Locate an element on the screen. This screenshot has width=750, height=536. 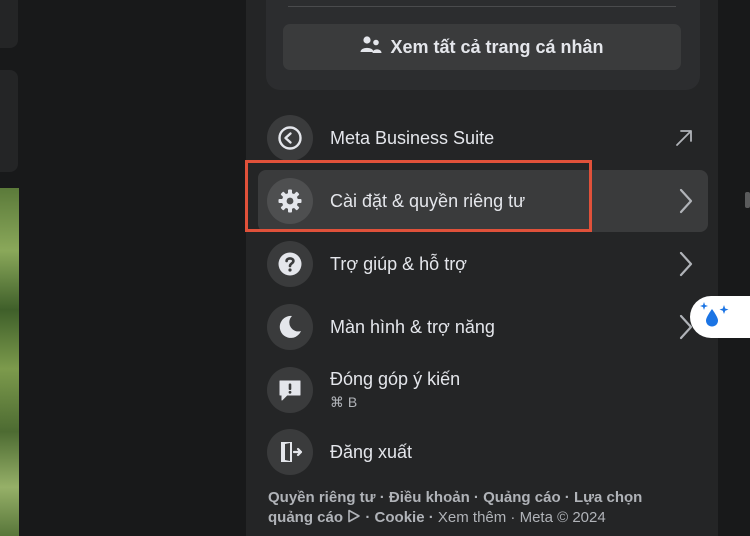
footer-link-privacy: Quyền riêng tư is located at coordinates (322, 497).